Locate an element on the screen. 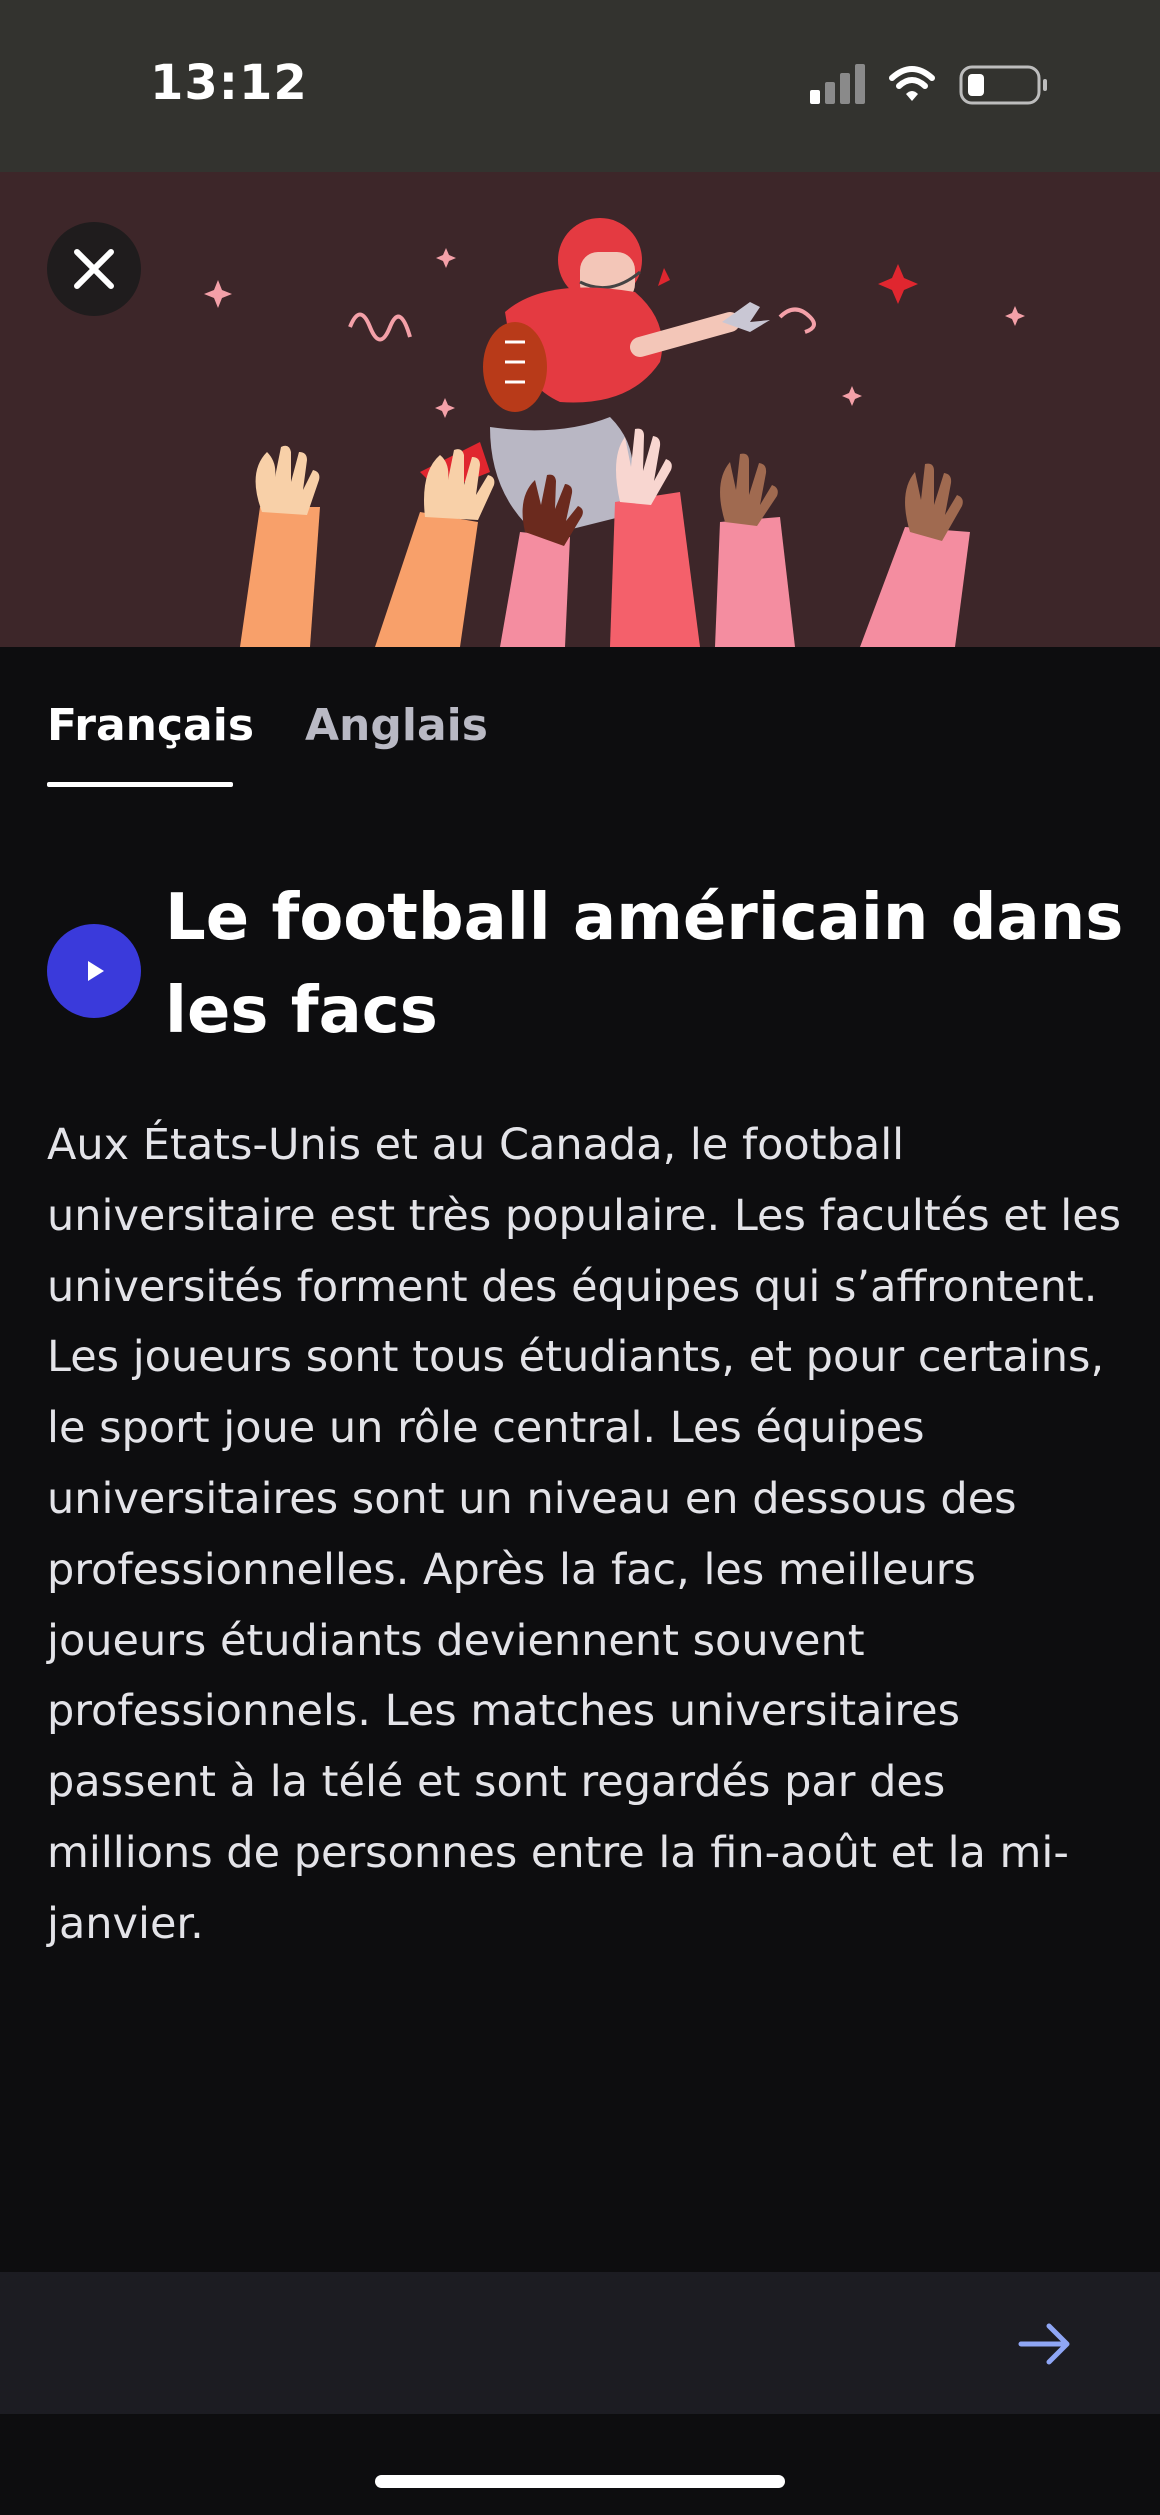 This screenshot has width=1160, height=2515. status-time: 13:12 is located at coordinates (229, 83).